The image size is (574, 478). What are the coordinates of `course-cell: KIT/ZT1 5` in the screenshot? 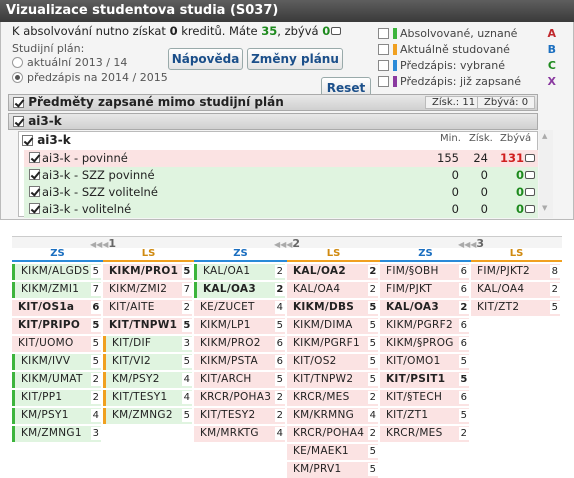 It's located at (424, 416).